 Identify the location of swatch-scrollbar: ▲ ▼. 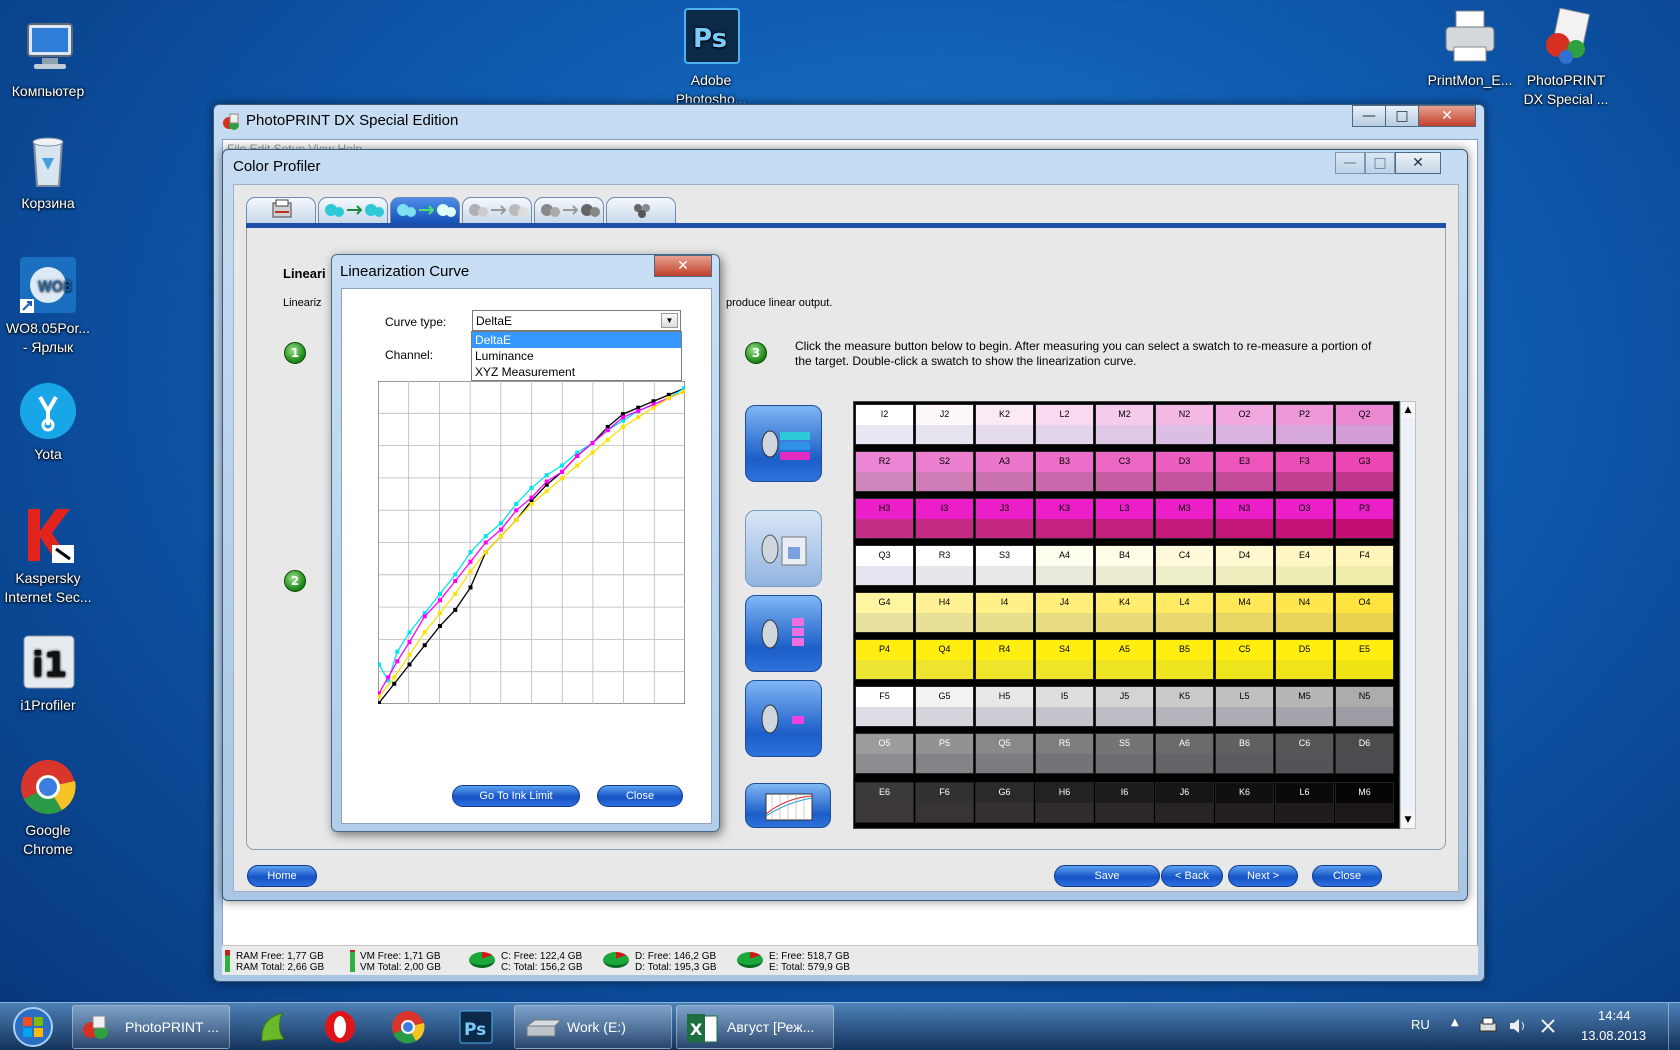
(1408, 615).